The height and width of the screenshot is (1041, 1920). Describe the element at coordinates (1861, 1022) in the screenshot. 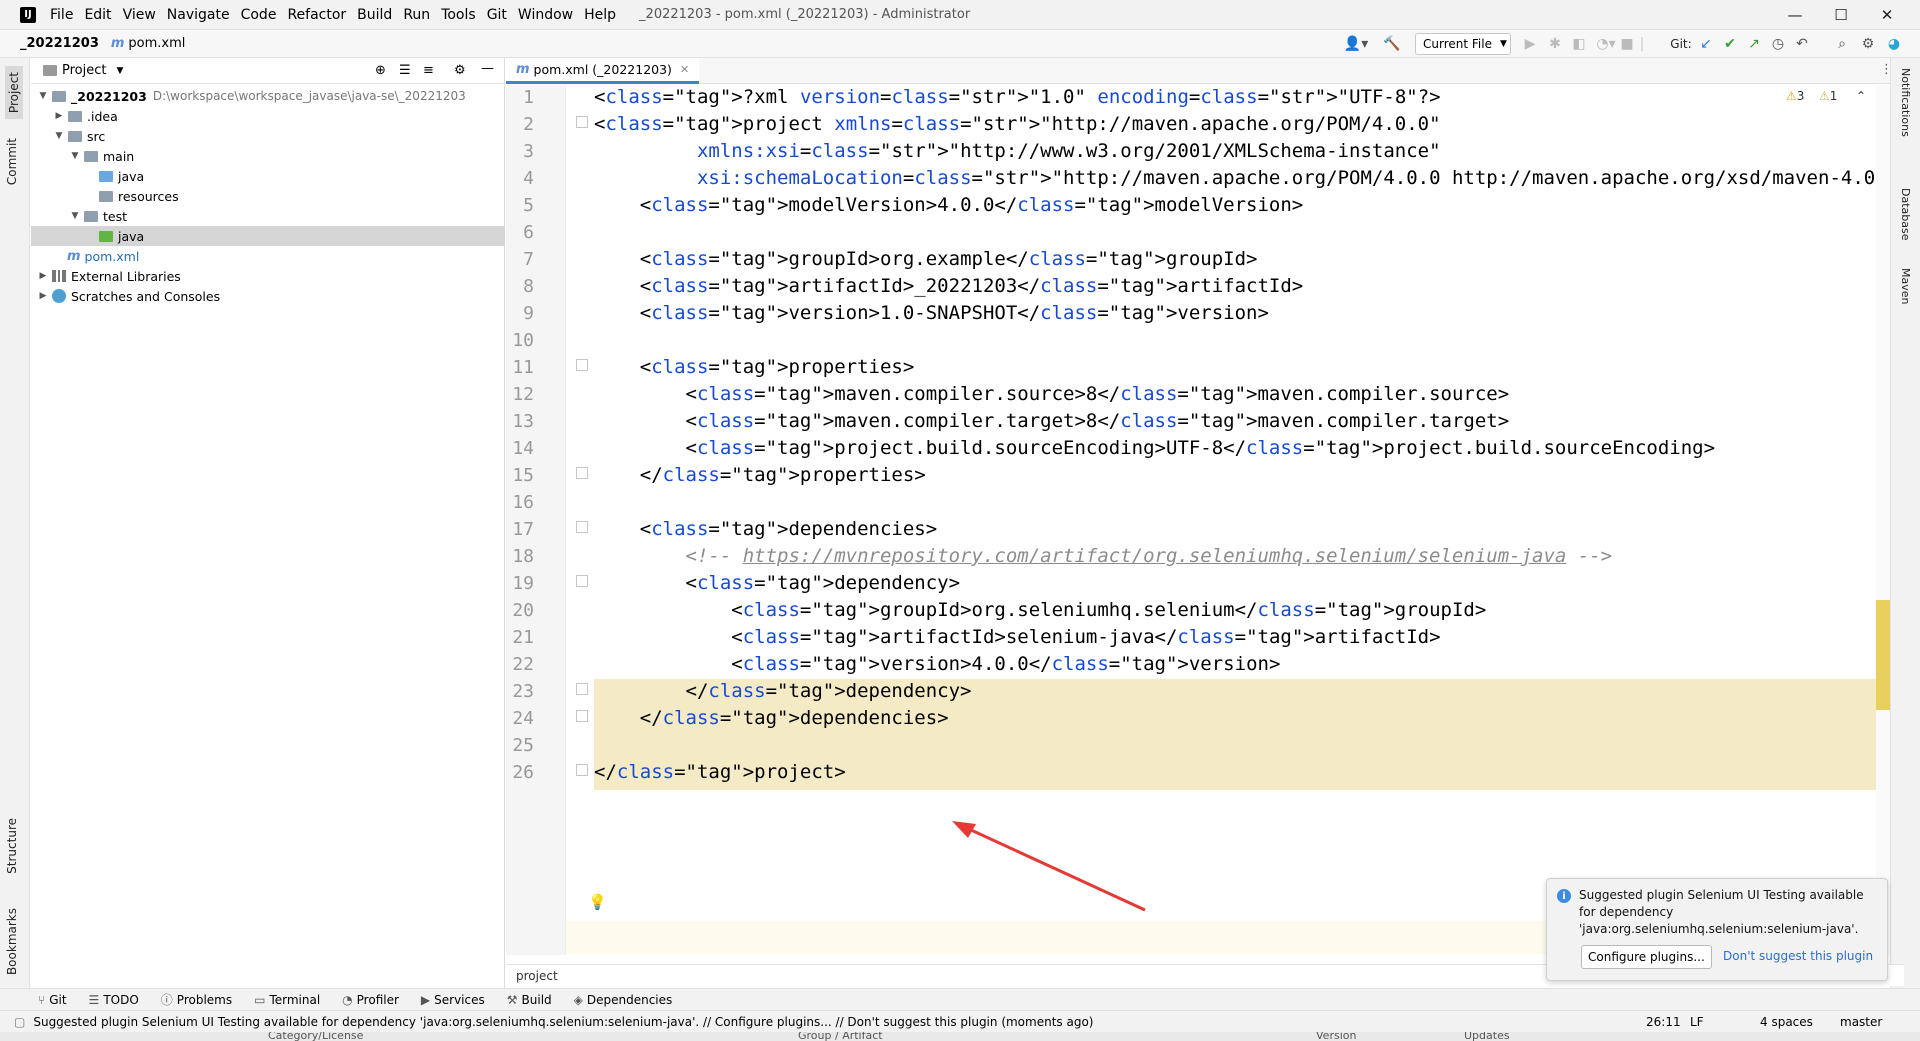

I see `git-branch: master` at that location.